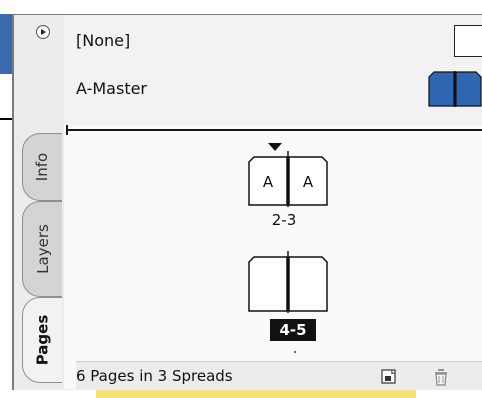  What do you see at coordinates (293, 330) in the screenshot?
I see `spread-4-5-label-selected: 4-5` at bounding box center [293, 330].